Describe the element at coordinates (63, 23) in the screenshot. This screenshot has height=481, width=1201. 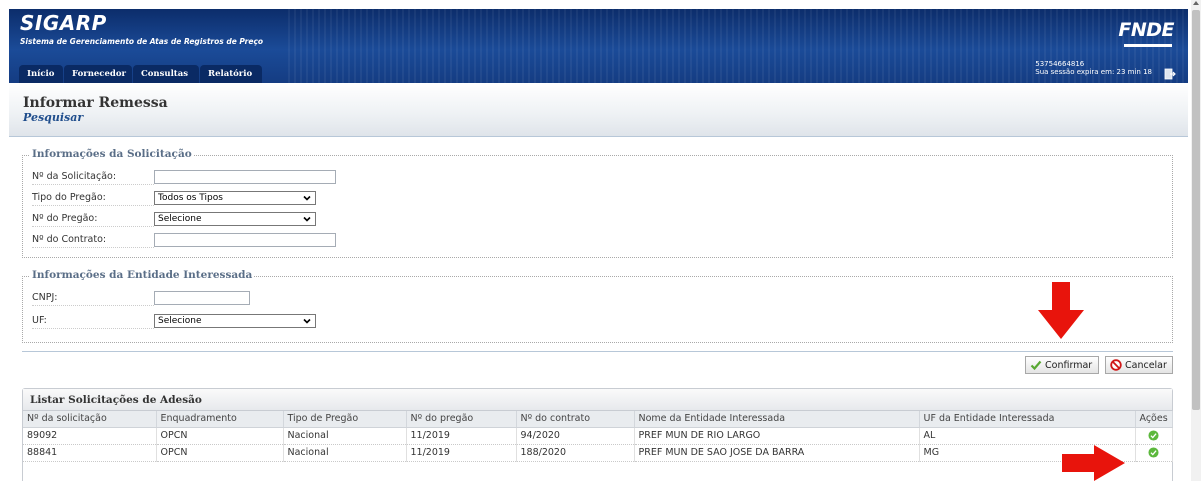
I see `app-logo-title: SIGARP` at that location.